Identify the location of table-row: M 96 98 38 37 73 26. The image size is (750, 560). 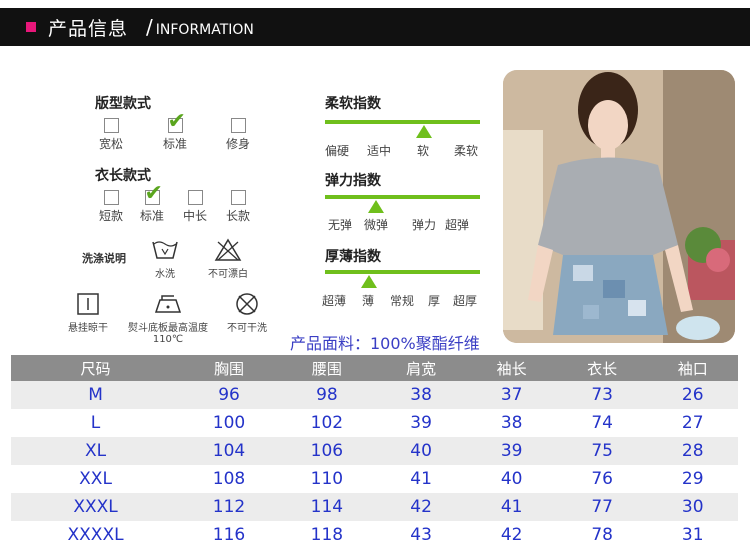
(374, 395).